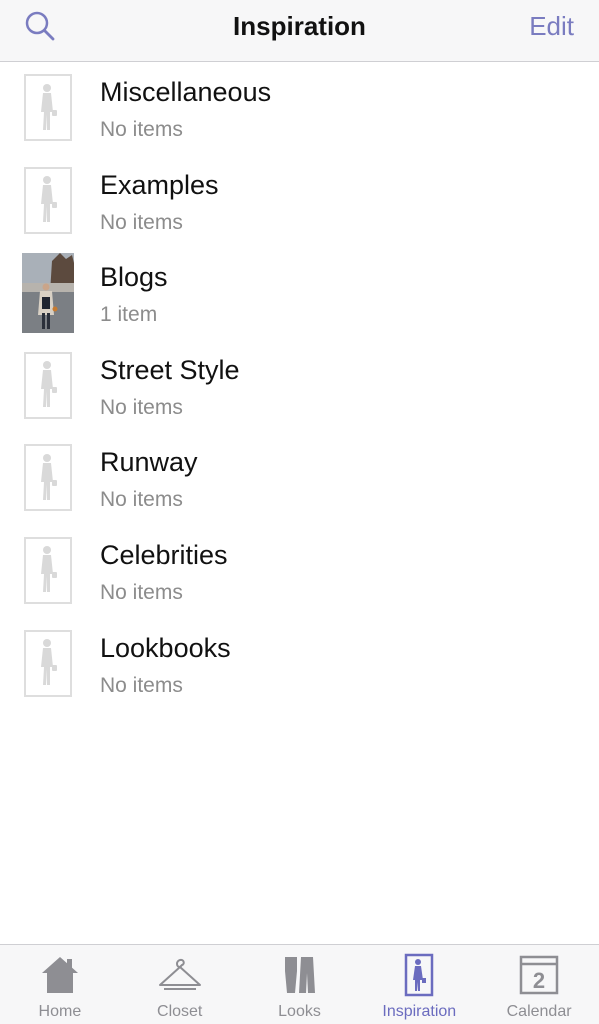  I want to click on album-row-blogs: Blogs 1 item, so click(299, 293).